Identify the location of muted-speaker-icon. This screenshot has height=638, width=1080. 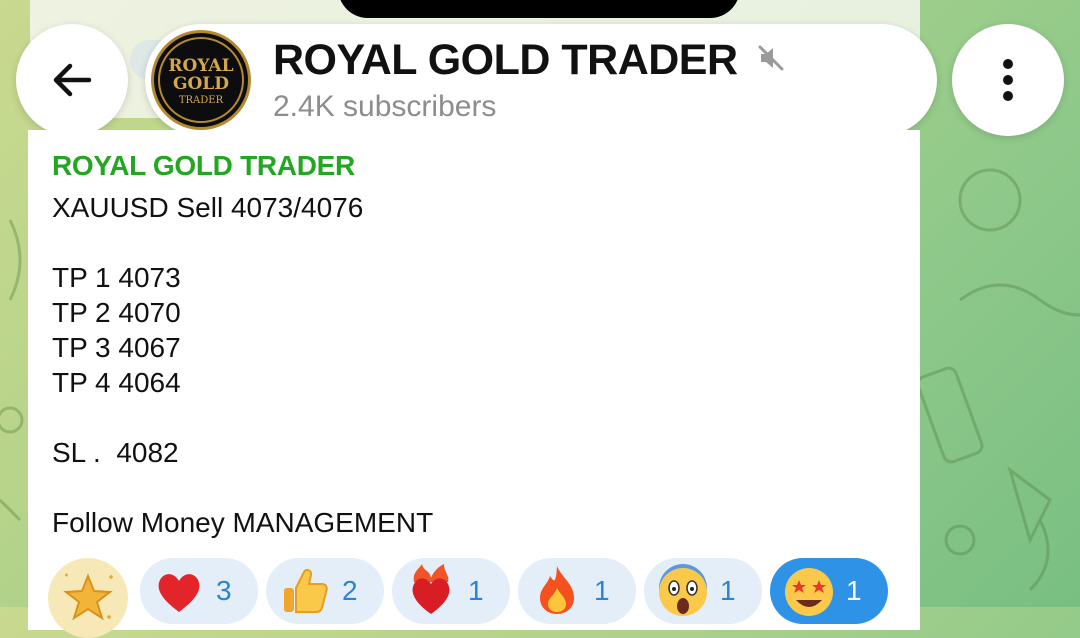
(771, 58).